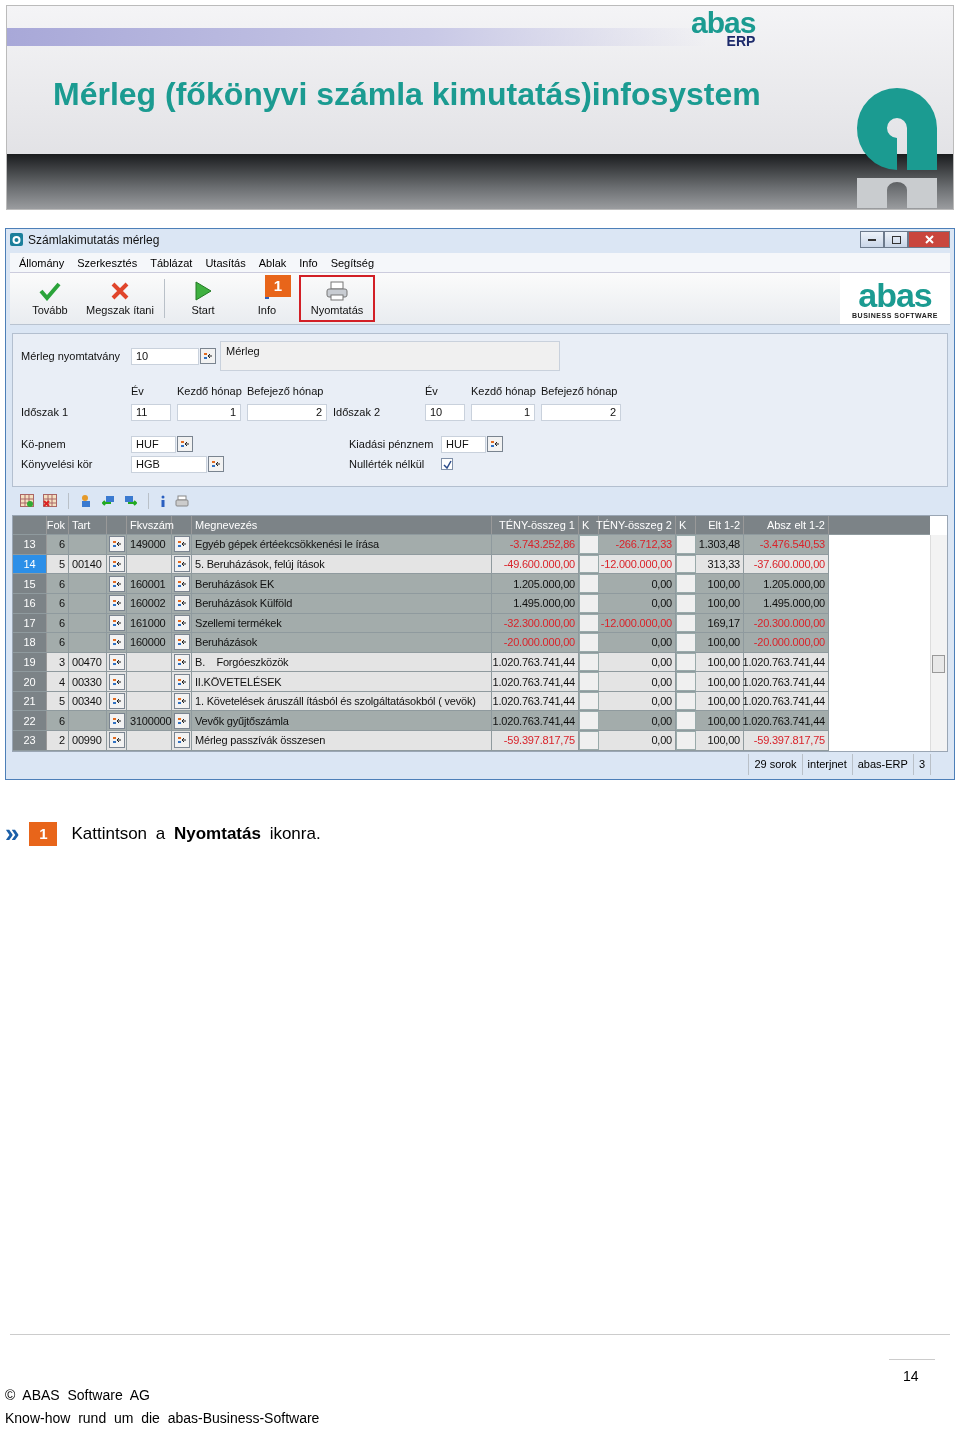 The image size is (960, 1436). What do you see at coordinates (775, 764) in the screenshot?
I see `status-text: 29 sorok` at bounding box center [775, 764].